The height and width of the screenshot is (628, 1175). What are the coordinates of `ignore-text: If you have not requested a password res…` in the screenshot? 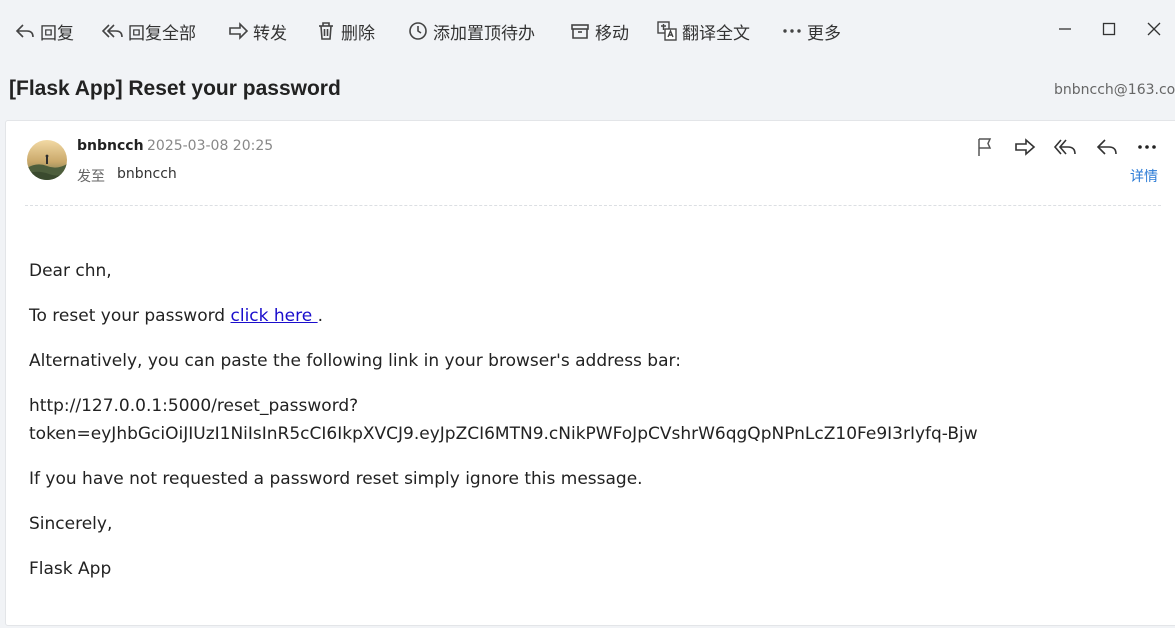 It's located at (336, 479).